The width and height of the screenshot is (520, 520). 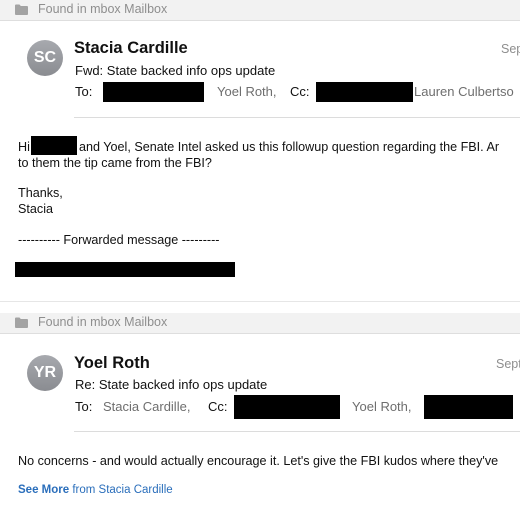 I want to click on see-more-link: See More from Stacia Cardille, so click(x=95, y=490).